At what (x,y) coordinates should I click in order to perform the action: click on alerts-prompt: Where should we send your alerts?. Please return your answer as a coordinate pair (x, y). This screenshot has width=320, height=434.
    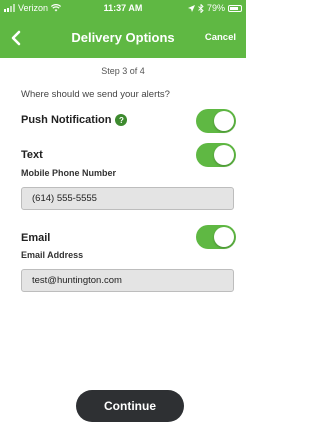
    Looking at the image, I should click on (95, 94).